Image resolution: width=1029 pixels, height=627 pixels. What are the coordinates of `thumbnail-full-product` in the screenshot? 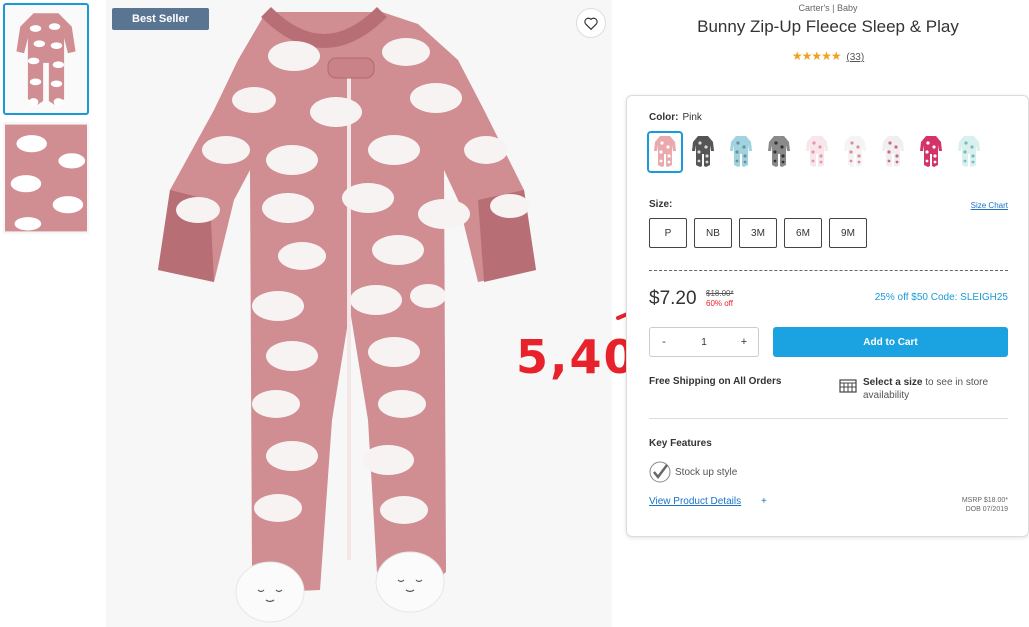 It's located at (46, 59).